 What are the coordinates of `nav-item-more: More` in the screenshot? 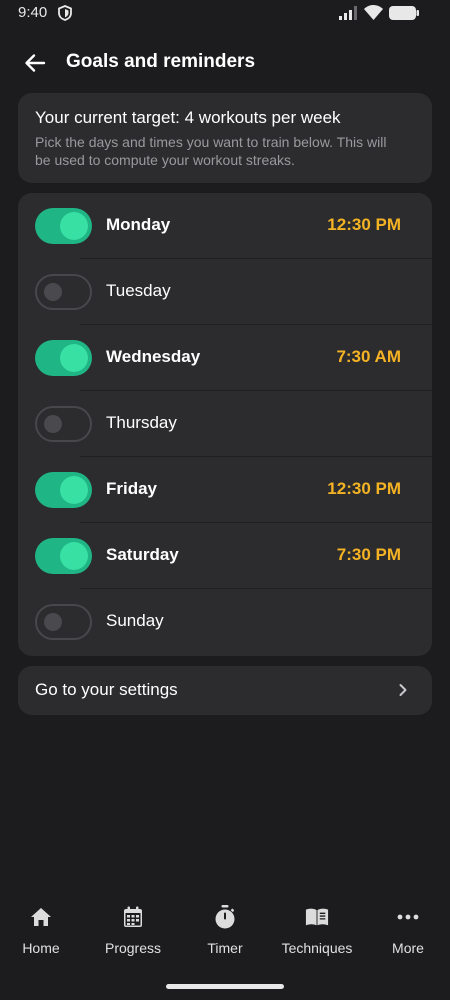 It's located at (406, 930).